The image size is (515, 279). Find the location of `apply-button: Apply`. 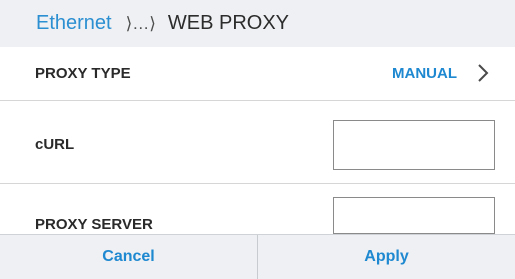

apply-button: Apply is located at coordinates (386, 257).